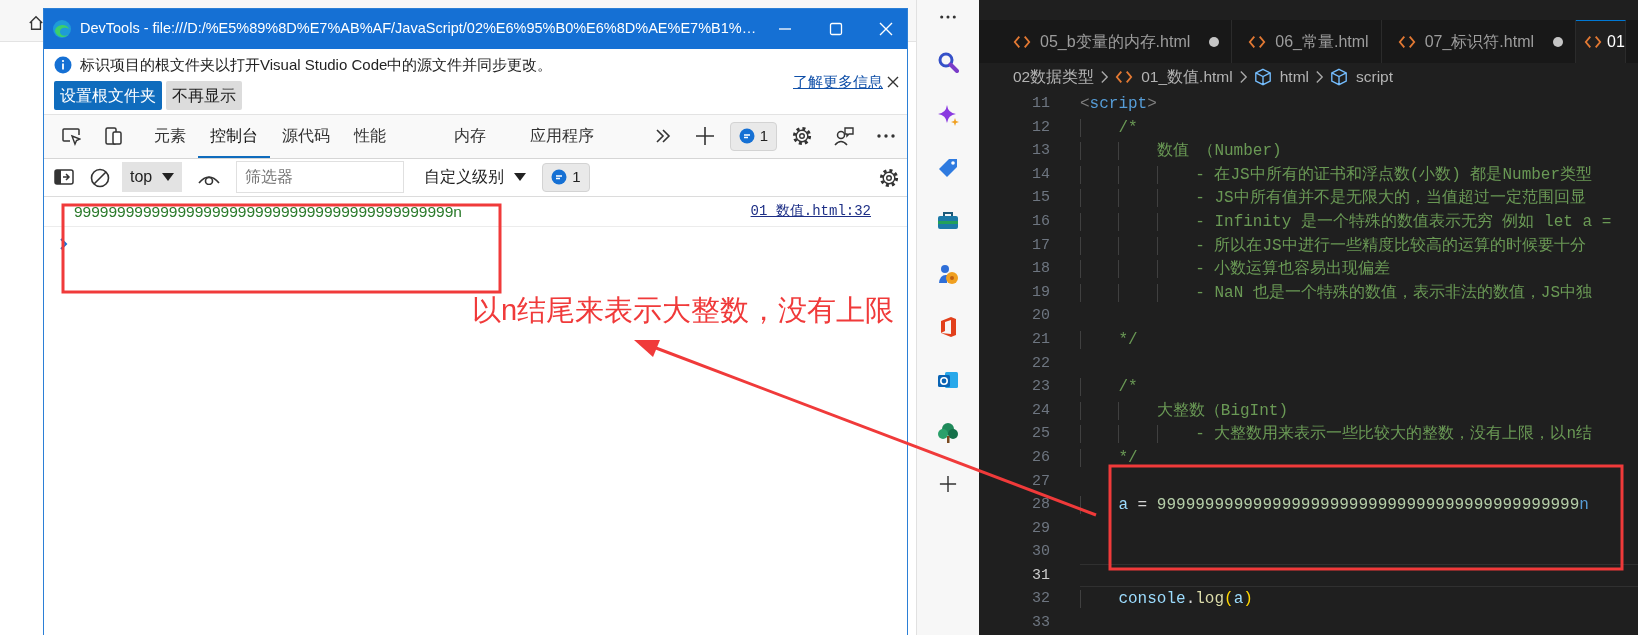  What do you see at coordinates (1040, 387) in the screenshot?
I see `line-number: 23` at bounding box center [1040, 387].